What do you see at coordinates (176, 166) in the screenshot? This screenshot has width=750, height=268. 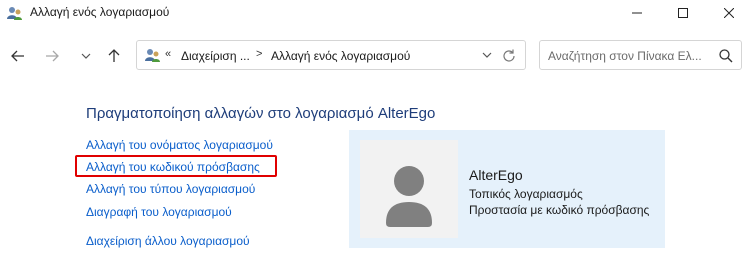 I see `highlight-annotation` at bounding box center [176, 166].